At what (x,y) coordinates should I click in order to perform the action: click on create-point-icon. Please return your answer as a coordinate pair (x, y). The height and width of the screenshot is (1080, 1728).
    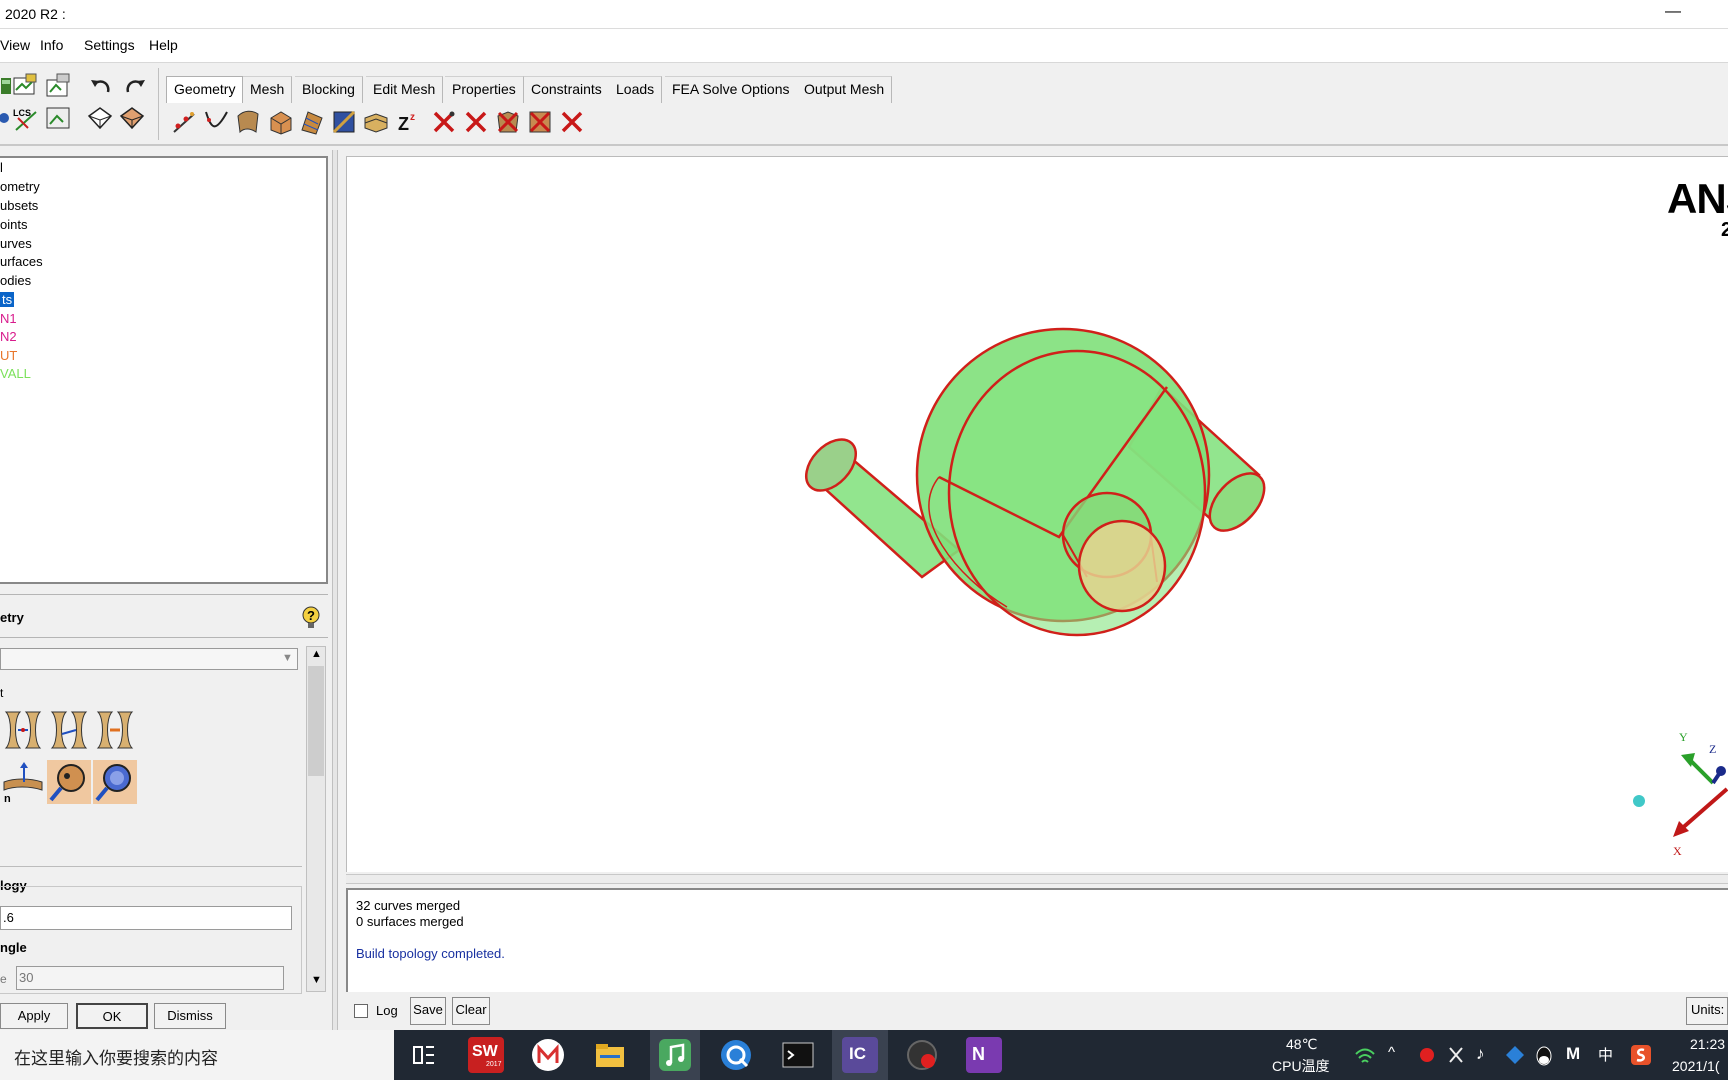
    Looking at the image, I should click on (184, 122).